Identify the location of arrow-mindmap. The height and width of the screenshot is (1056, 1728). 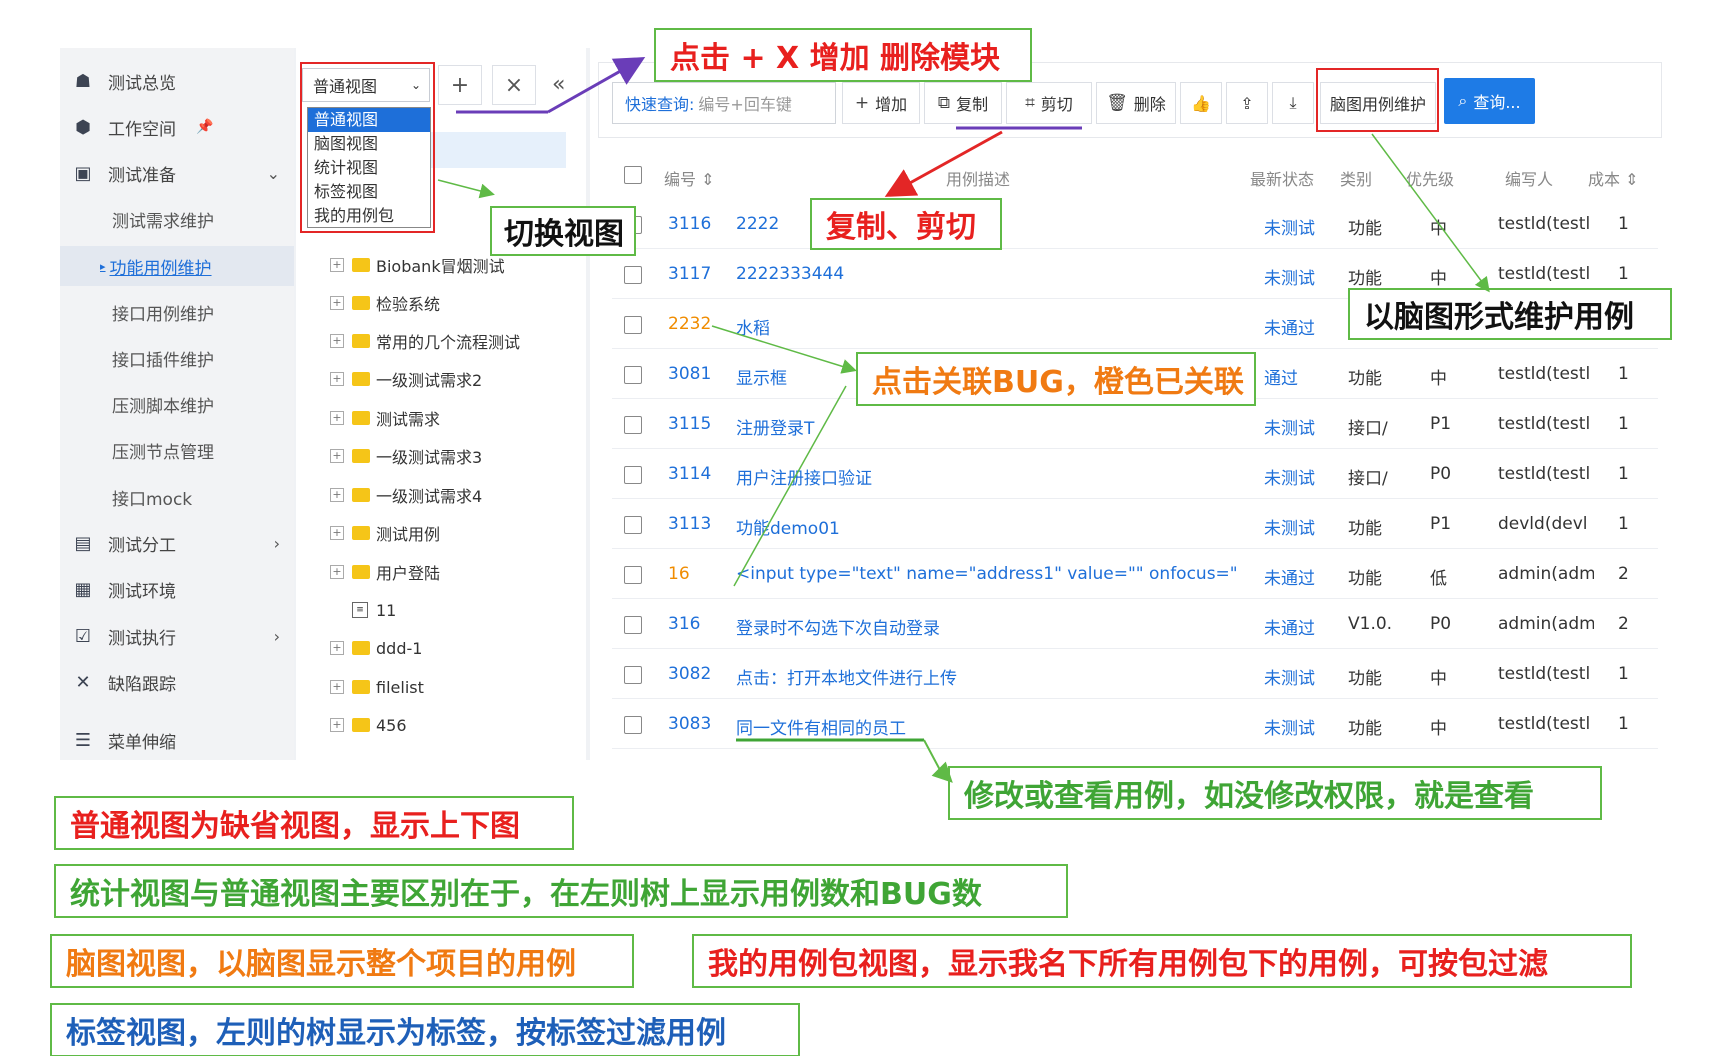
(1430, 213).